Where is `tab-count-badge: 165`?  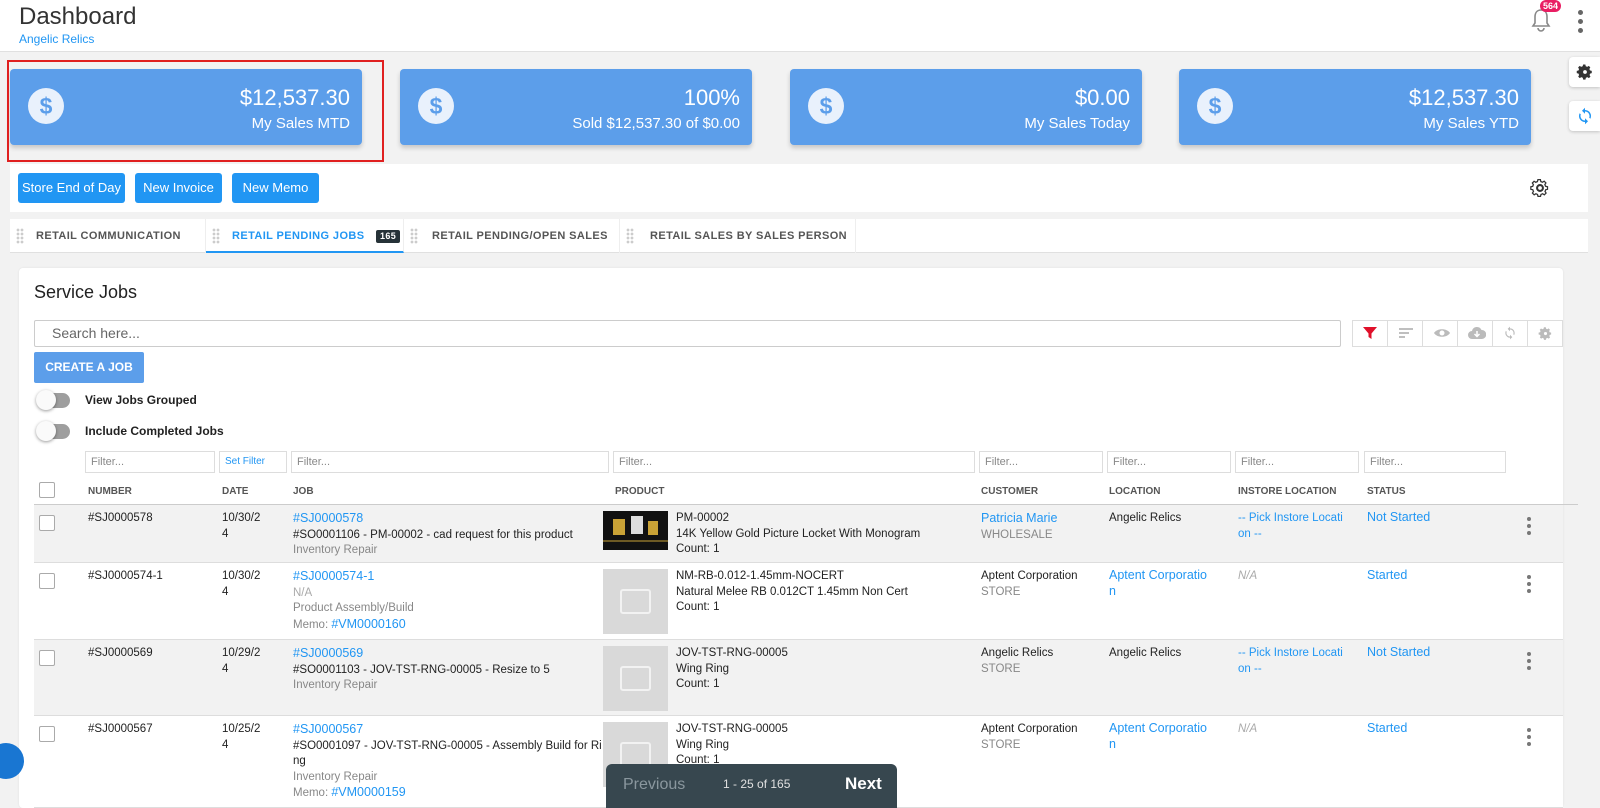
tab-count-badge: 165 is located at coordinates (388, 236).